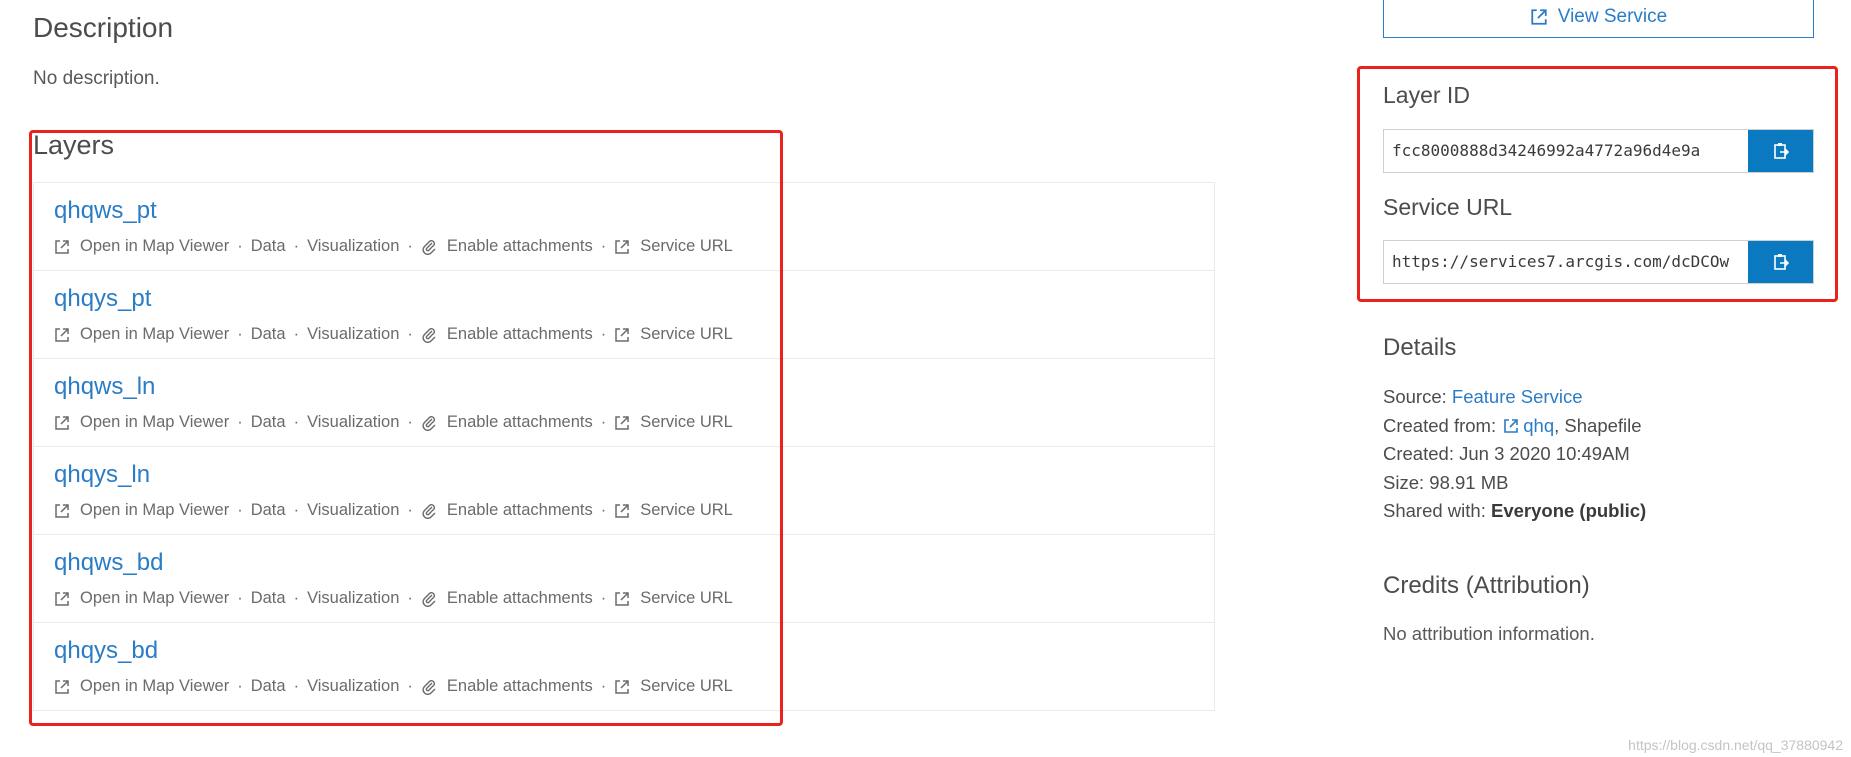 This screenshot has height=757, width=1851. I want to click on copy-layer-id-button, so click(1780, 151).